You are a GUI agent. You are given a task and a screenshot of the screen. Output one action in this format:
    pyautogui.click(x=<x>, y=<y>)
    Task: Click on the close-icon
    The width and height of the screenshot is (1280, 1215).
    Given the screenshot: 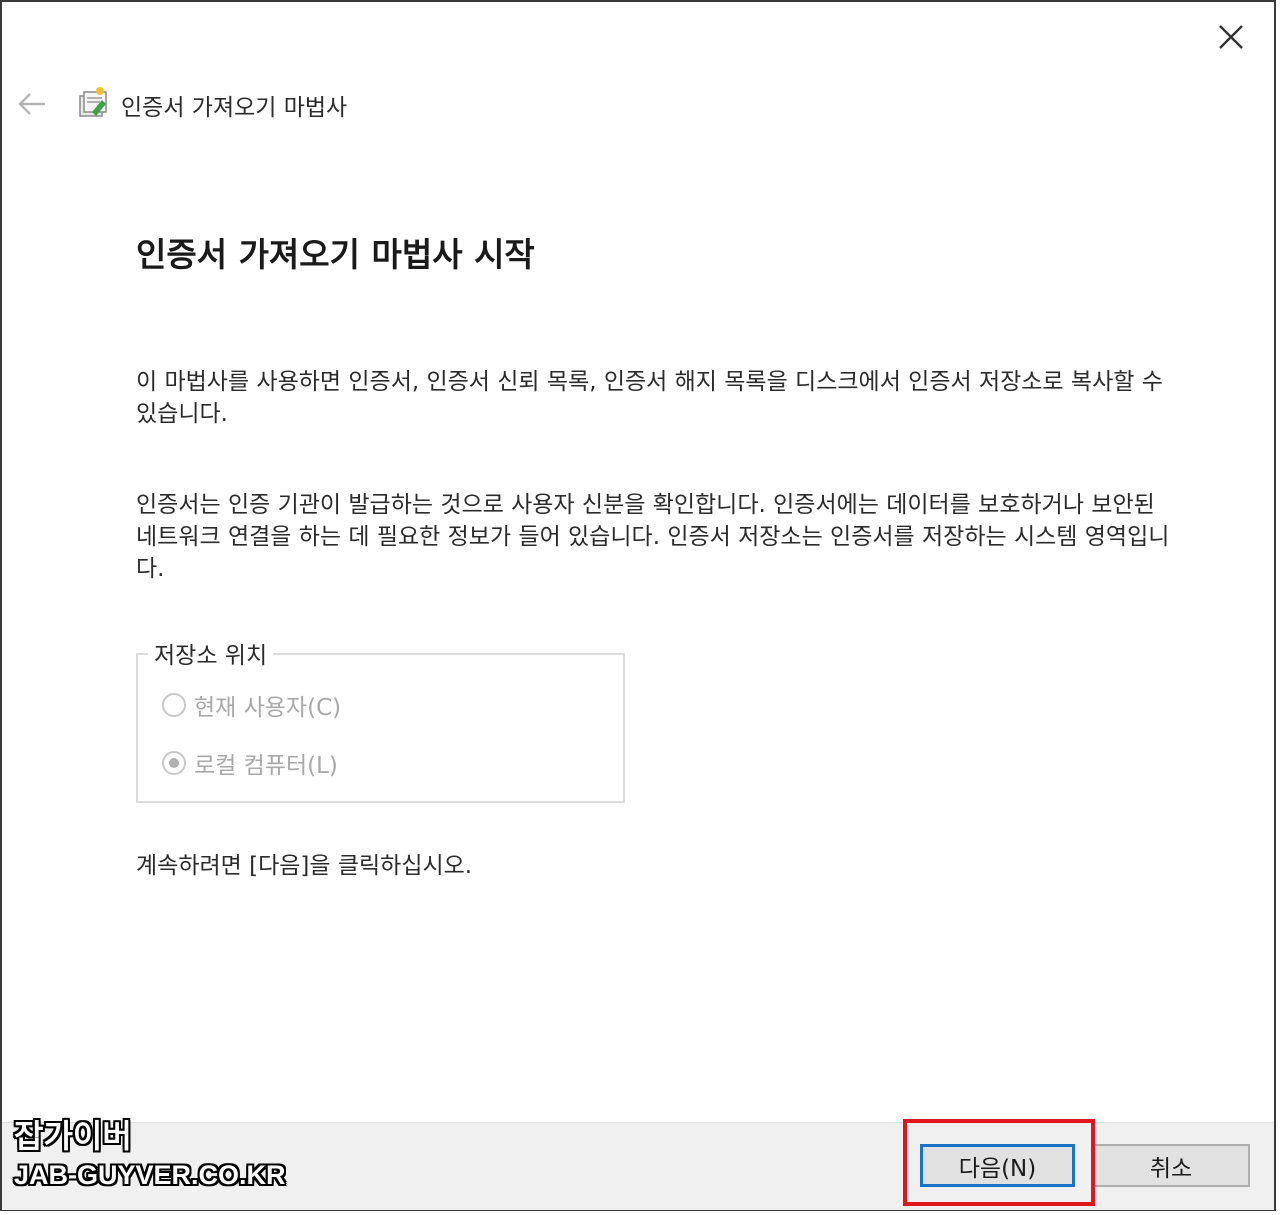 What is the action you would take?
    pyautogui.click(x=1231, y=37)
    